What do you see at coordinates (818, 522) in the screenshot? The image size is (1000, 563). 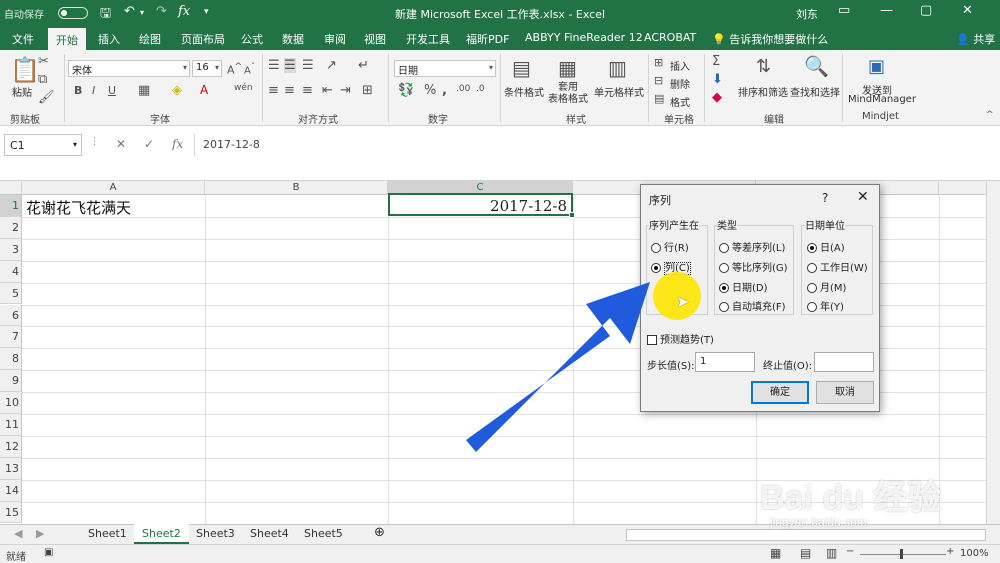 I see `watermark-url: jingyan.baidu.com` at bounding box center [818, 522].